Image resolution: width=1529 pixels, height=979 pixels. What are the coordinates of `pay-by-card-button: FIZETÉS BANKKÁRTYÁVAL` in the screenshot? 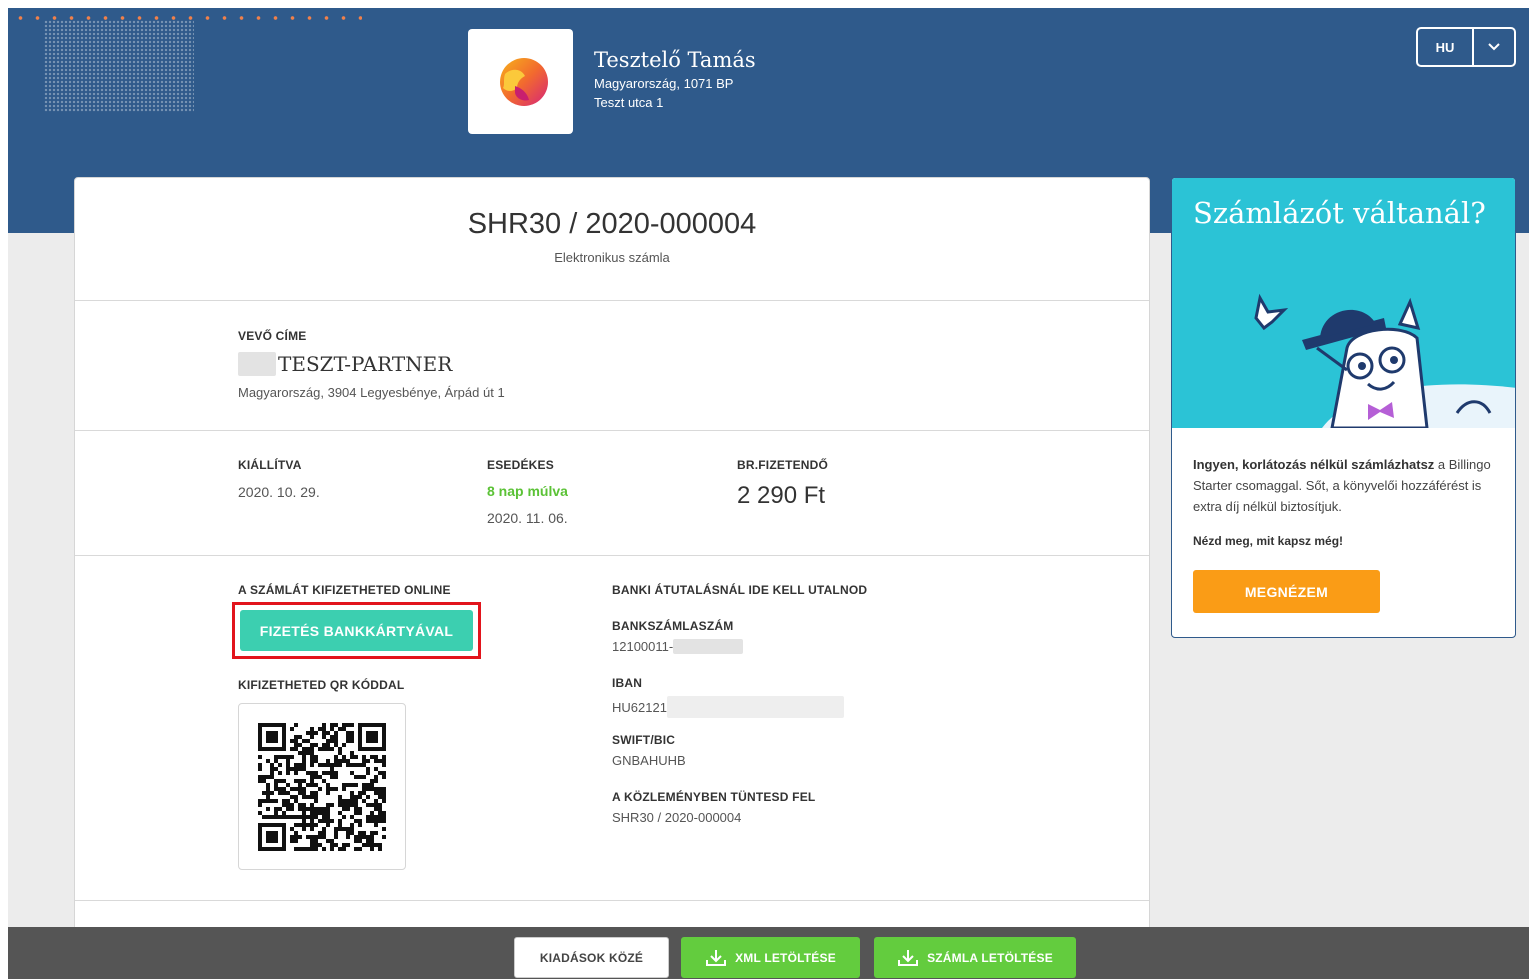 It's located at (356, 630).